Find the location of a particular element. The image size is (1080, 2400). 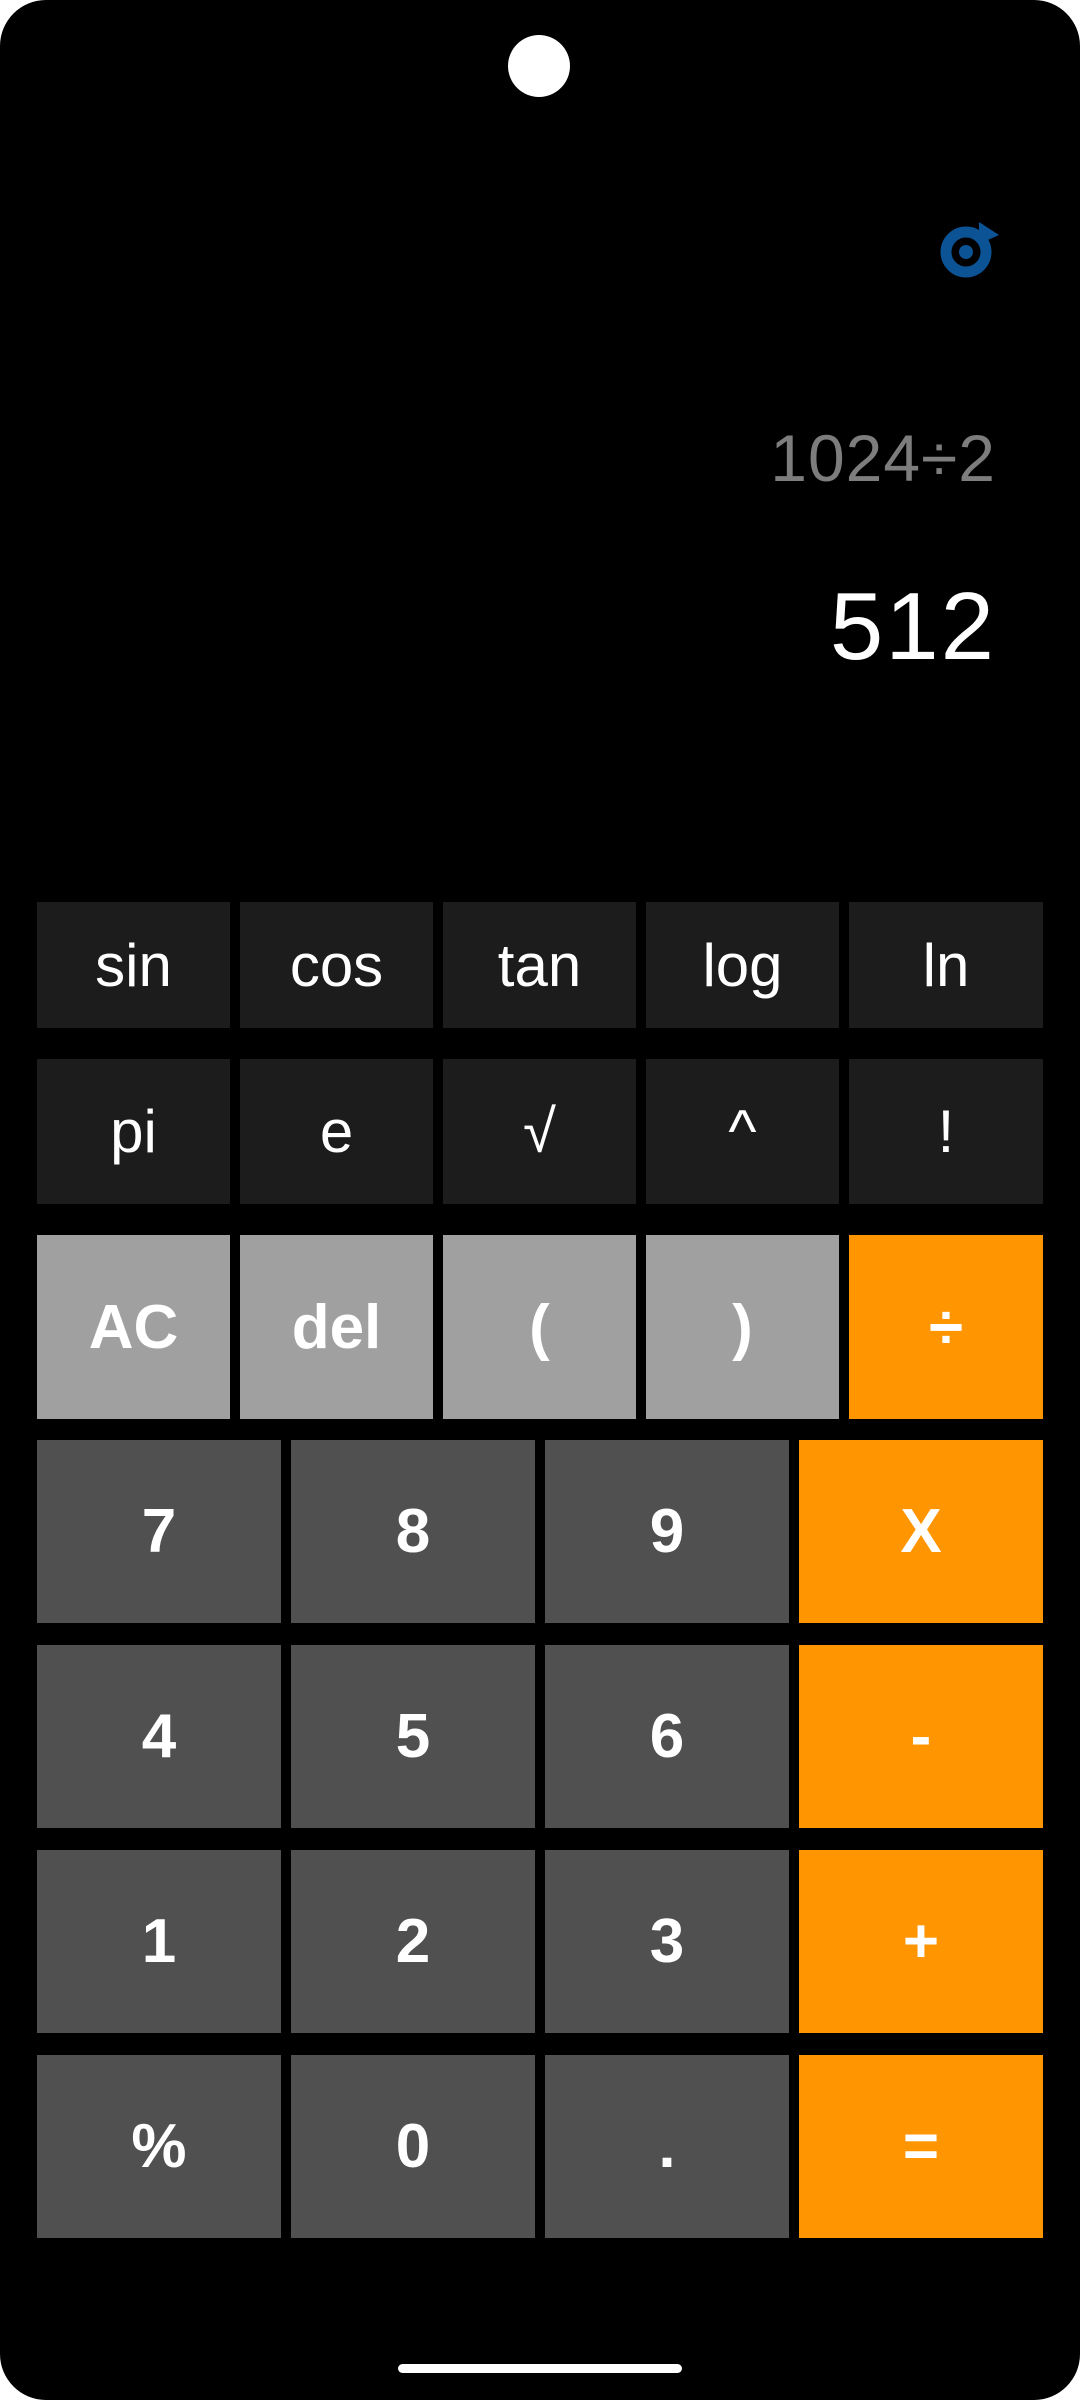

digit-7-button: 7 is located at coordinates (159, 1531).